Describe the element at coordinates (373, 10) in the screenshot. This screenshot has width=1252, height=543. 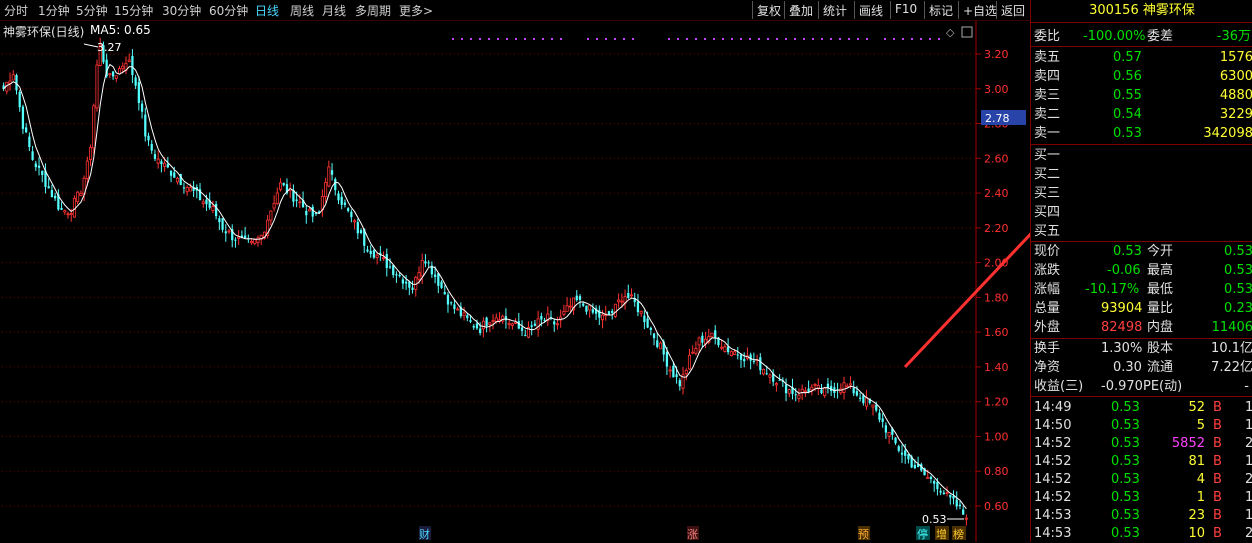
I see `period-tab-multi: 多周期` at that location.